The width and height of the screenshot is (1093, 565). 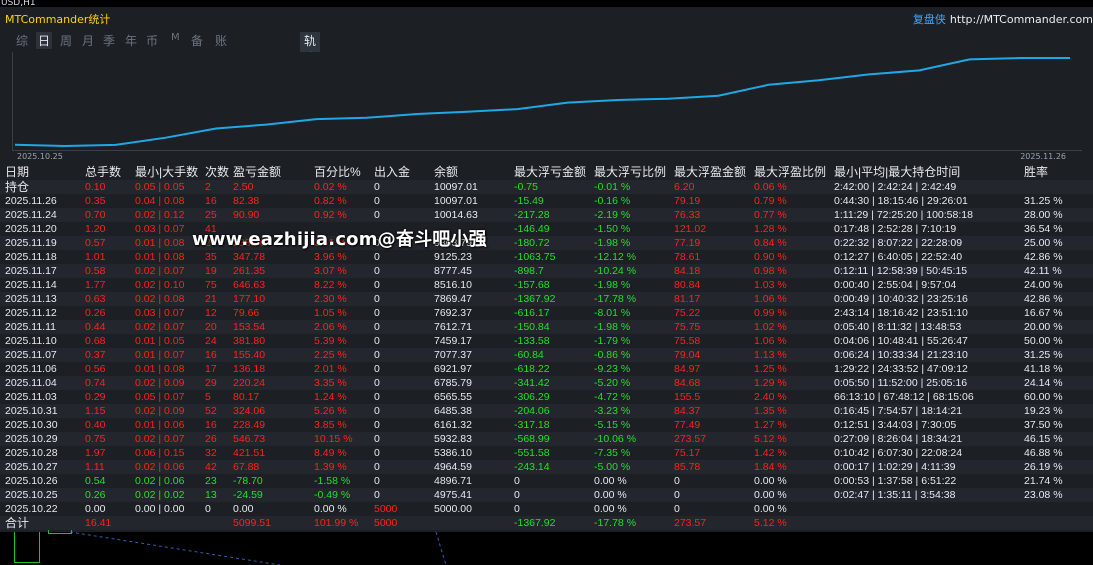 I want to click on tab-week: 周, so click(x=66, y=40).